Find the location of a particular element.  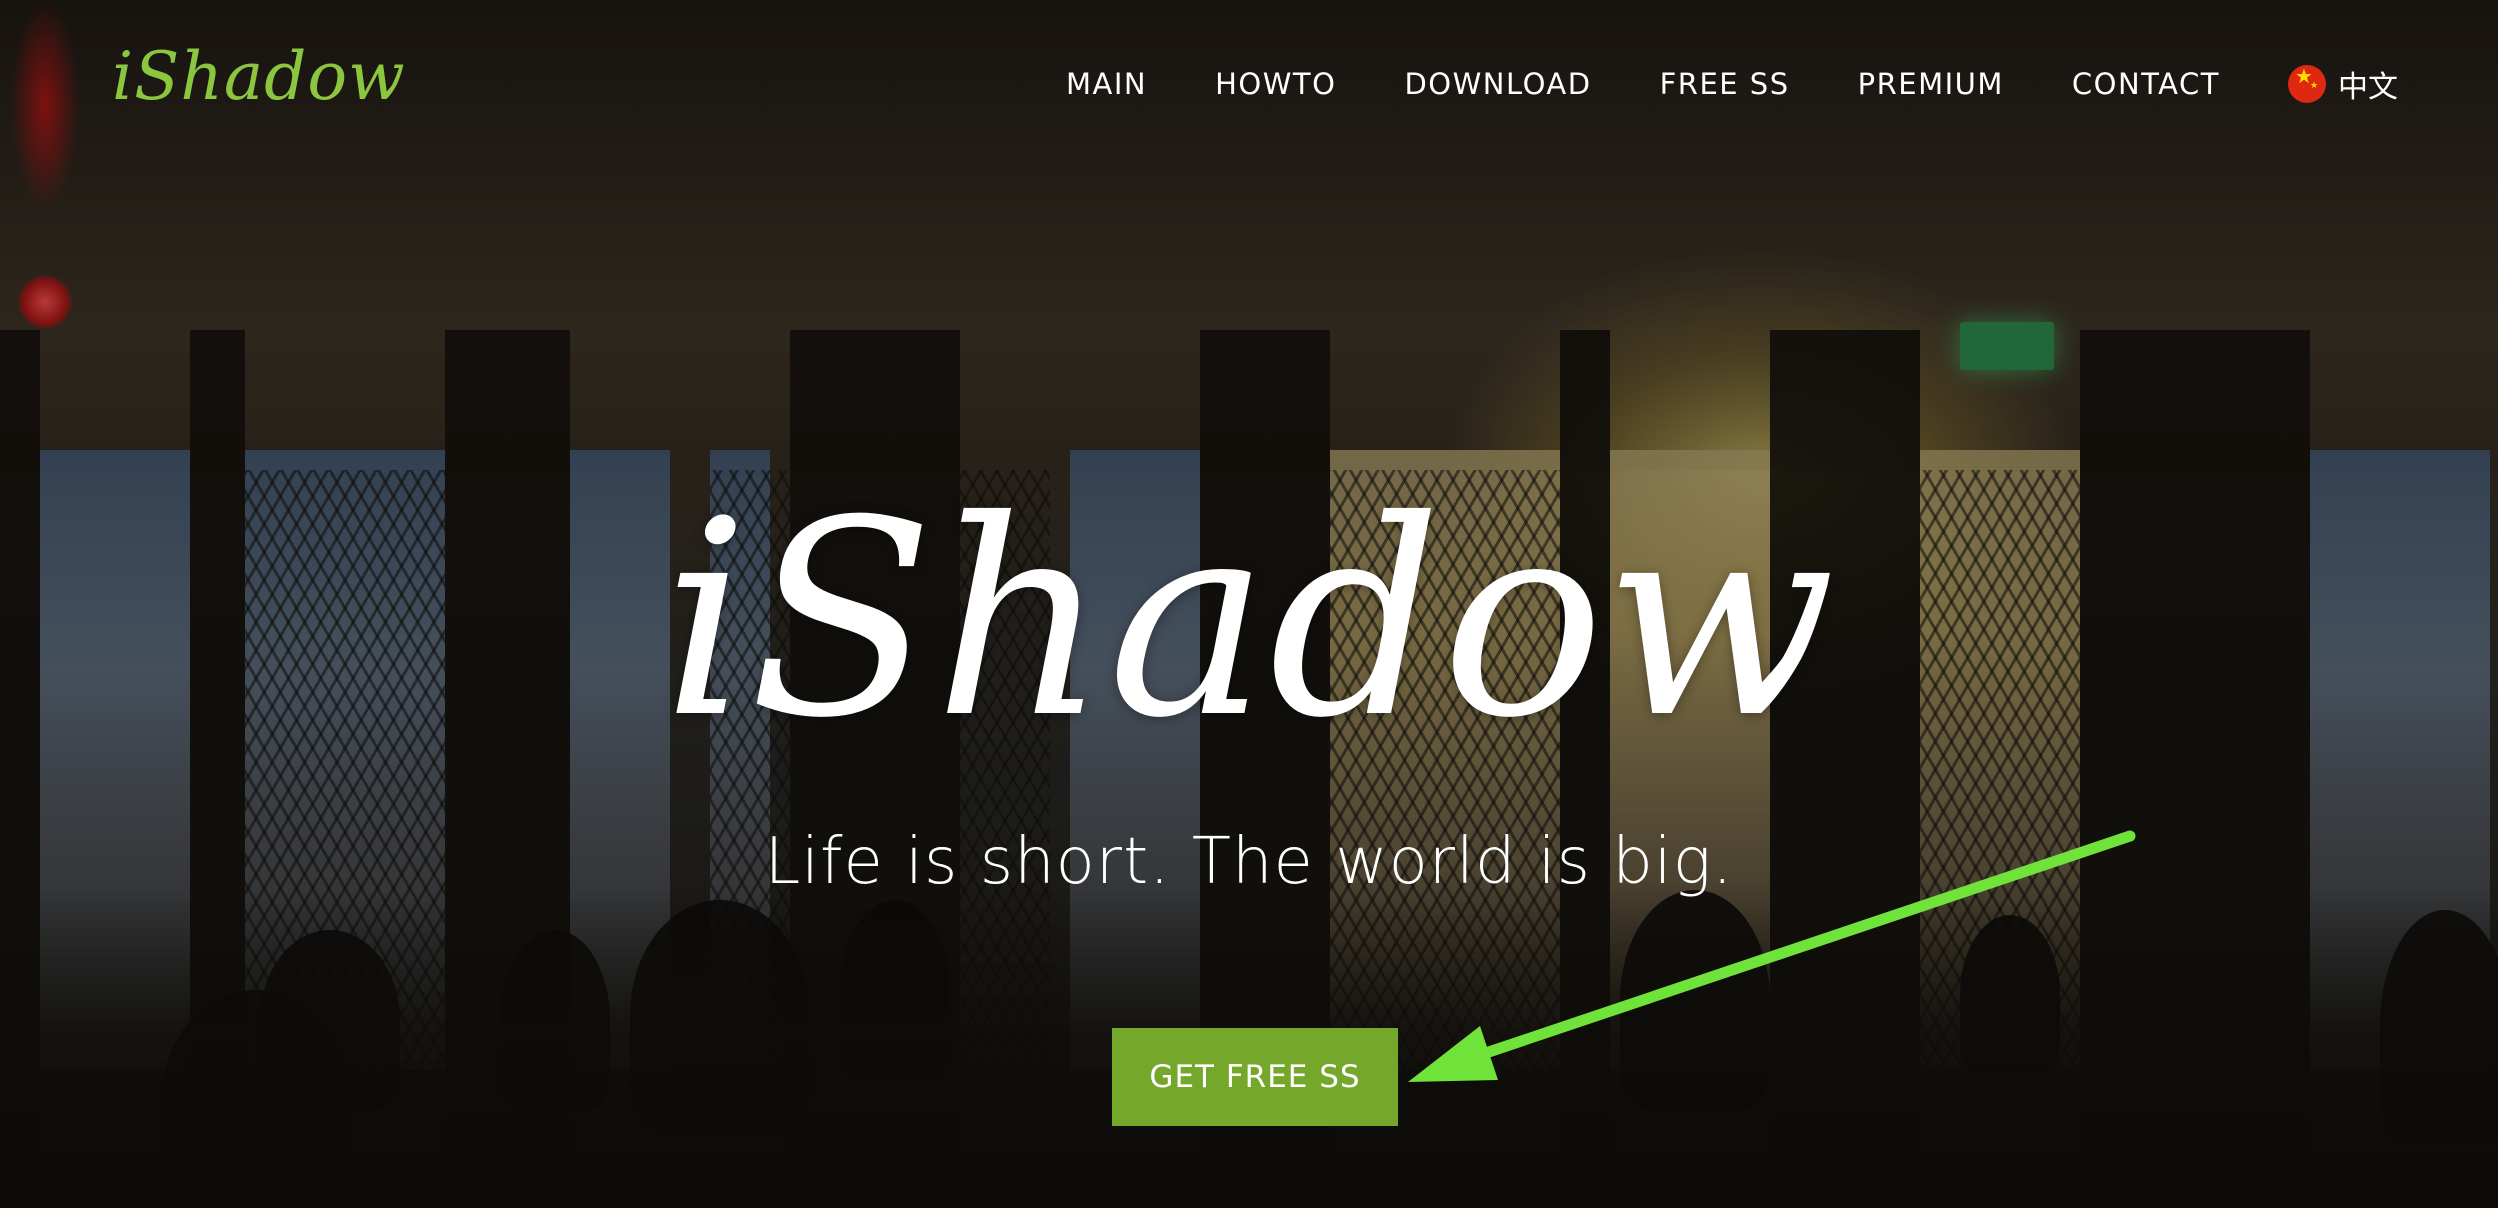

china-flag-icon: ★ ★ is located at coordinates (2306, 84).